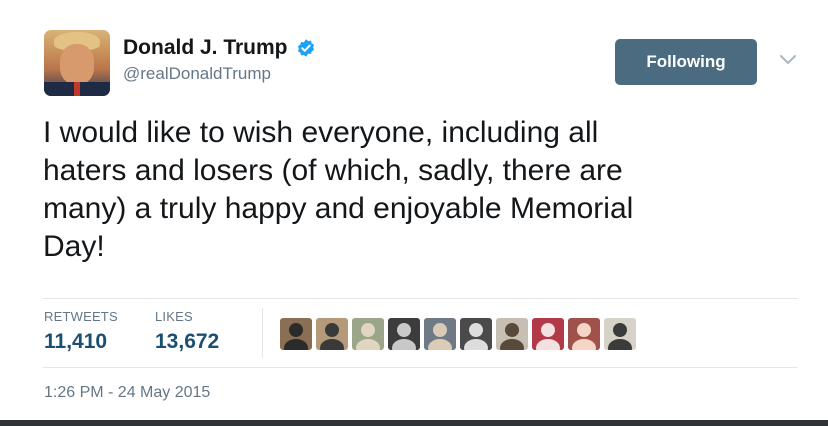 This screenshot has width=828, height=426. What do you see at coordinates (414, 423) in the screenshot?
I see `bottom-edge-bar` at bounding box center [414, 423].